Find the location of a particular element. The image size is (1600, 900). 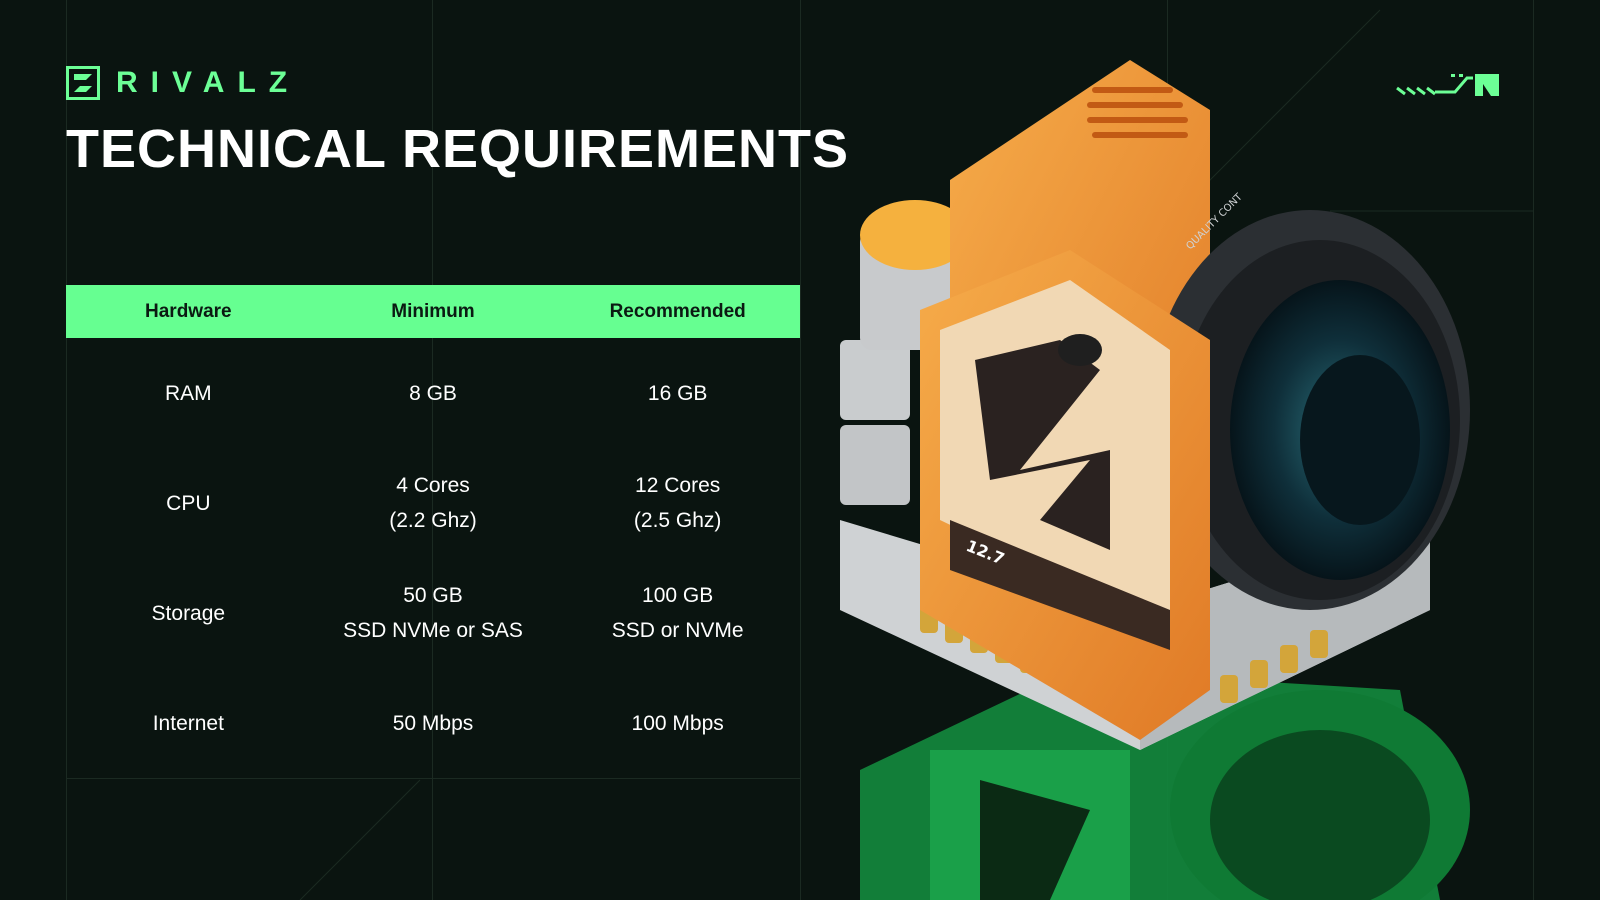

cell-recommended: 16 GB is located at coordinates (677, 393).